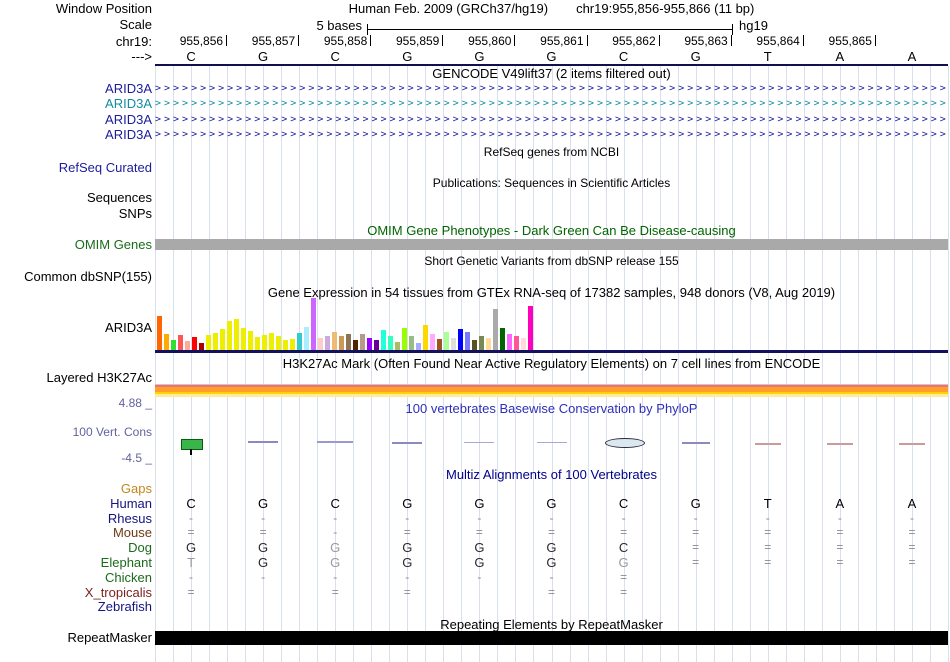  What do you see at coordinates (76, 518) in the screenshot?
I see `species-label-rhesus: Rhesus` at bounding box center [76, 518].